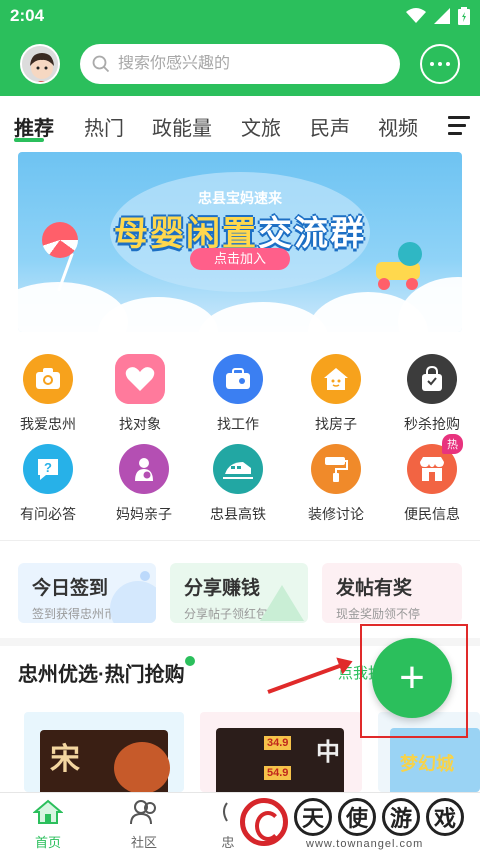  I want to click on paint-roller-icon, so click(336, 469).